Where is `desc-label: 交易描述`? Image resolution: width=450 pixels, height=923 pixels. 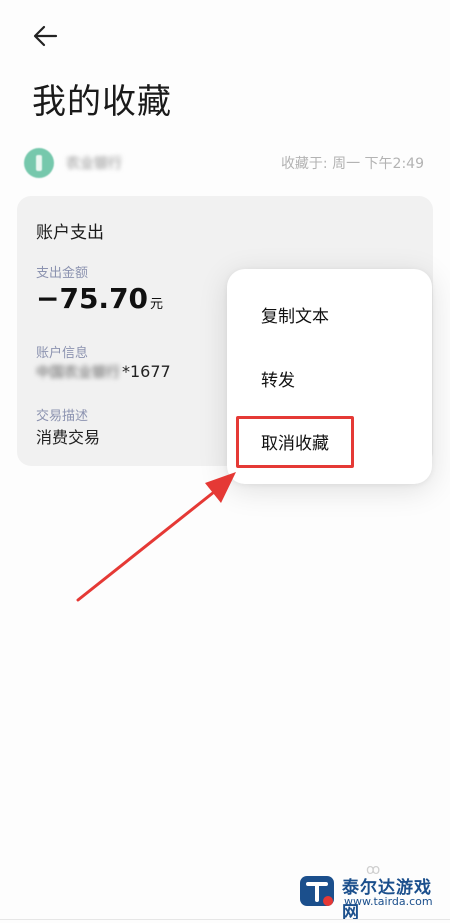
desc-label: 交易描述 is located at coordinates (62, 416).